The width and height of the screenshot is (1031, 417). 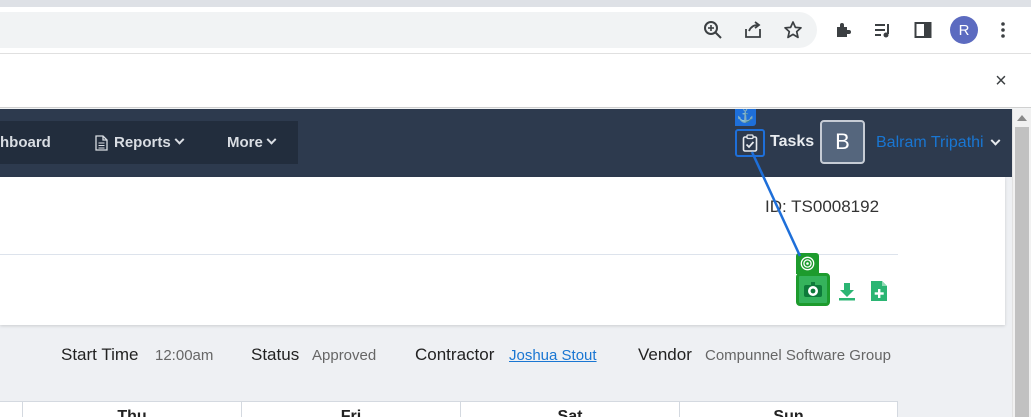 What do you see at coordinates (515, 80) in the screenshot?
I see `info-bar: ×` at bounding box center [515, 80].